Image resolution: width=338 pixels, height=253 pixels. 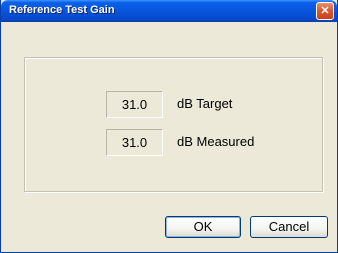 What do you see at coordinates (169, 11) in the screenshot?
I see `title-bar: Reference Test Gain ✕` at bounding box center [169, 11].